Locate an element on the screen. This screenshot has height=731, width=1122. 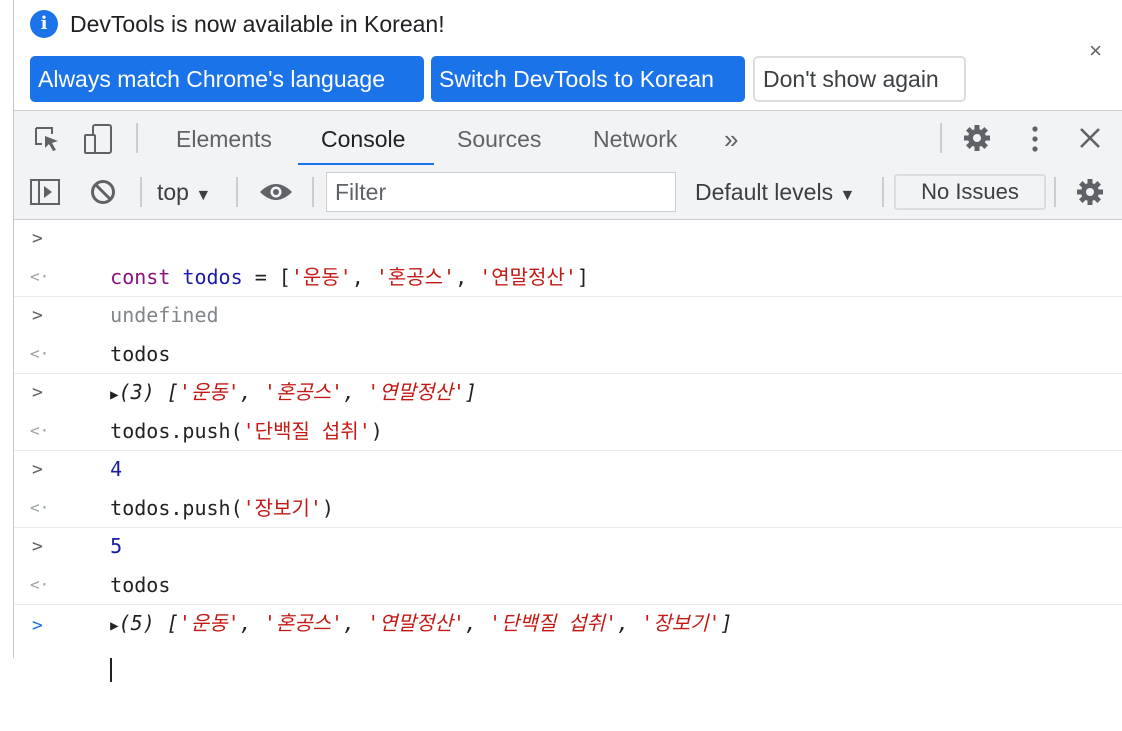
always-match-language-button: Always match Chrome's language is located at coordinates (227, 79).